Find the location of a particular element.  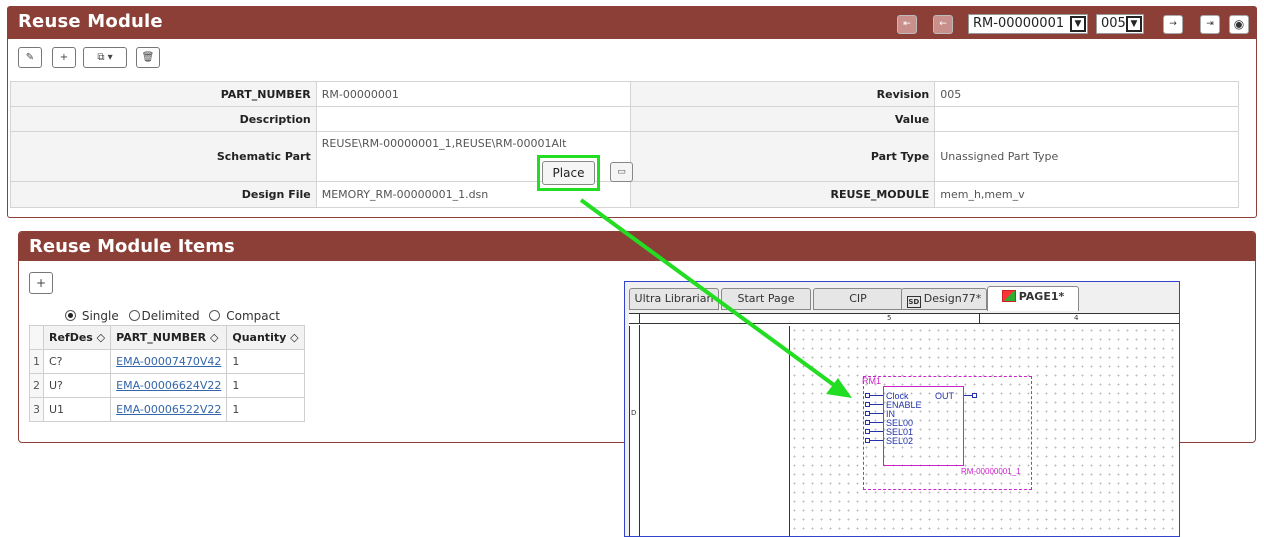

tab-page1-label: PAGE1* is located at coordinates (1041, 296).